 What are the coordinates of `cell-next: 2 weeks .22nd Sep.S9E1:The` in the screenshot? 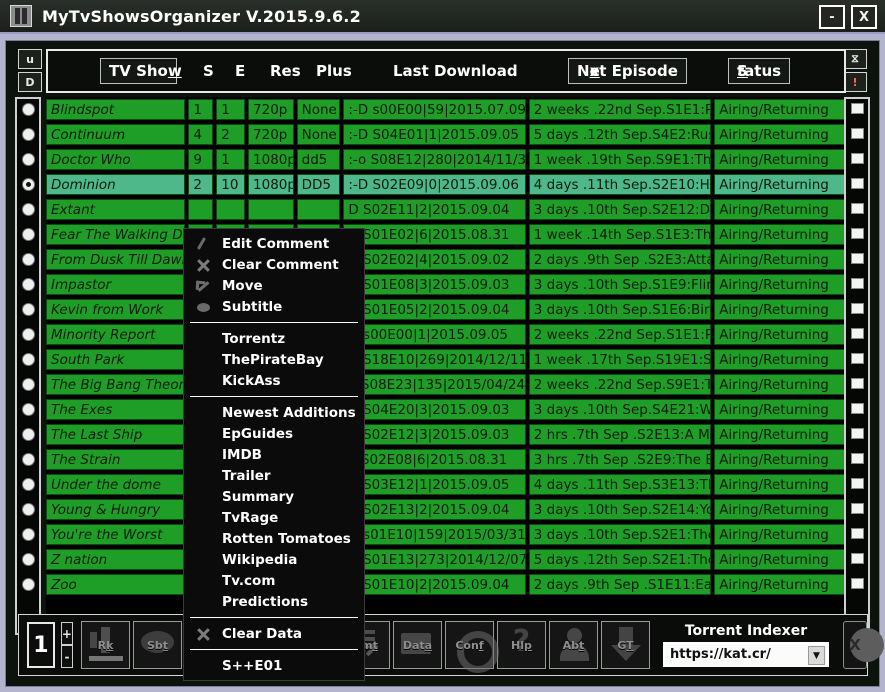 It's located at (620, 384).